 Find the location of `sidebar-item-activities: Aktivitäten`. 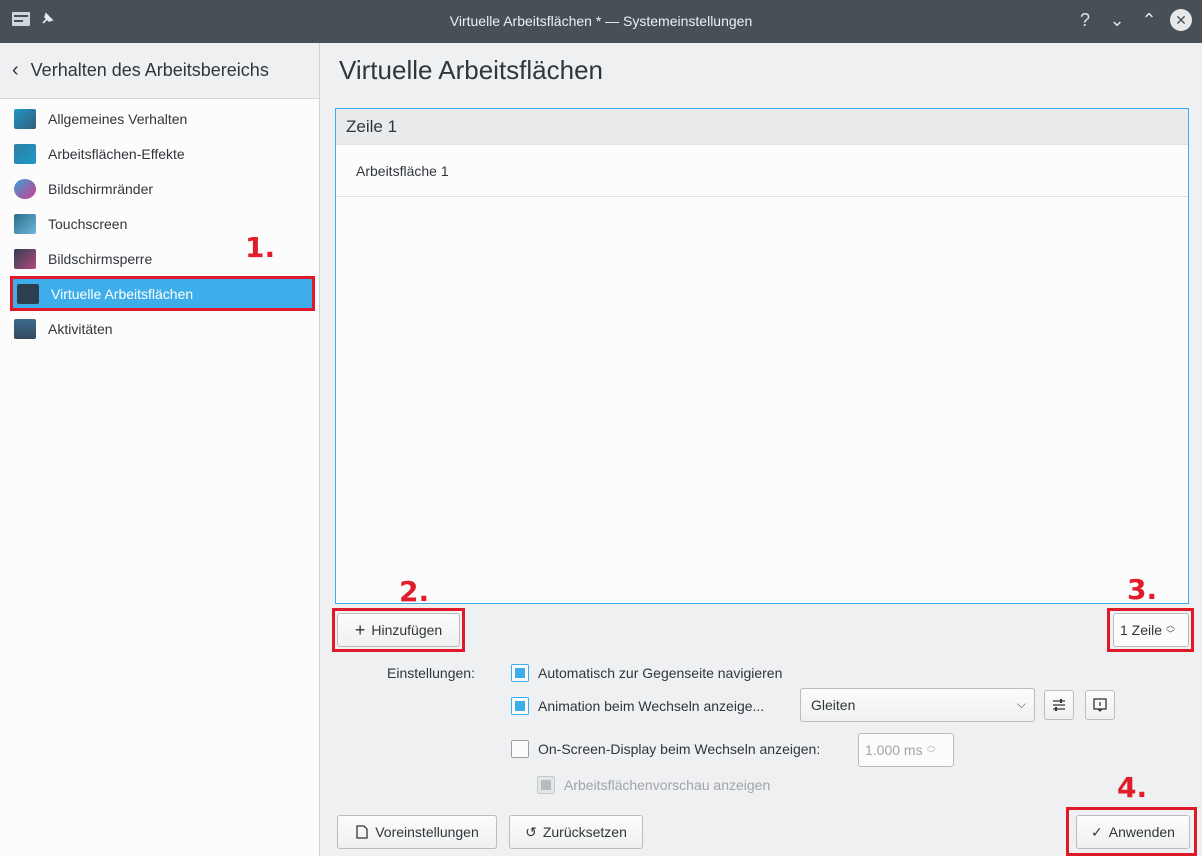

sidebar-item-activities: Aktivitäten is located at coordinates (159, 328).